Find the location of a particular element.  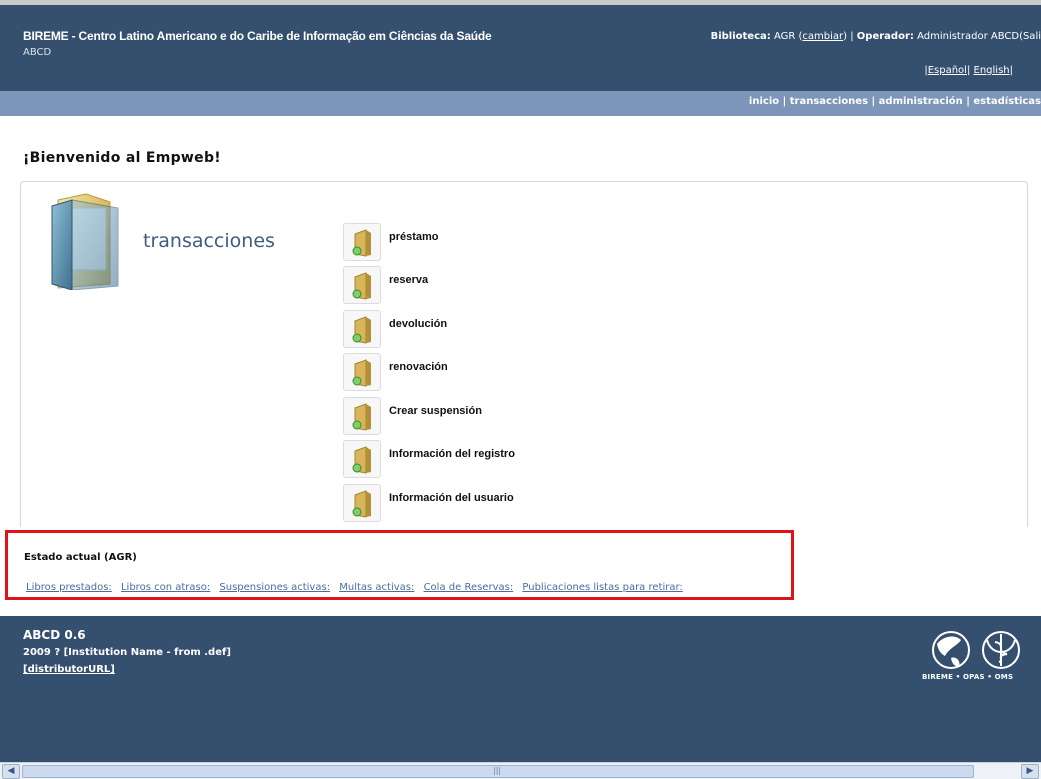

horizontal-scrollbar: ◀ ||| ▶ is located at coordinates (520, 770).